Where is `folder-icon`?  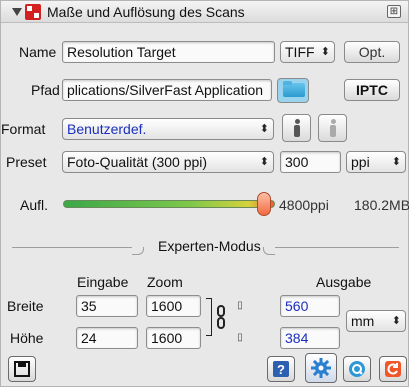
folder-icon is located at coordinates (293, 90).